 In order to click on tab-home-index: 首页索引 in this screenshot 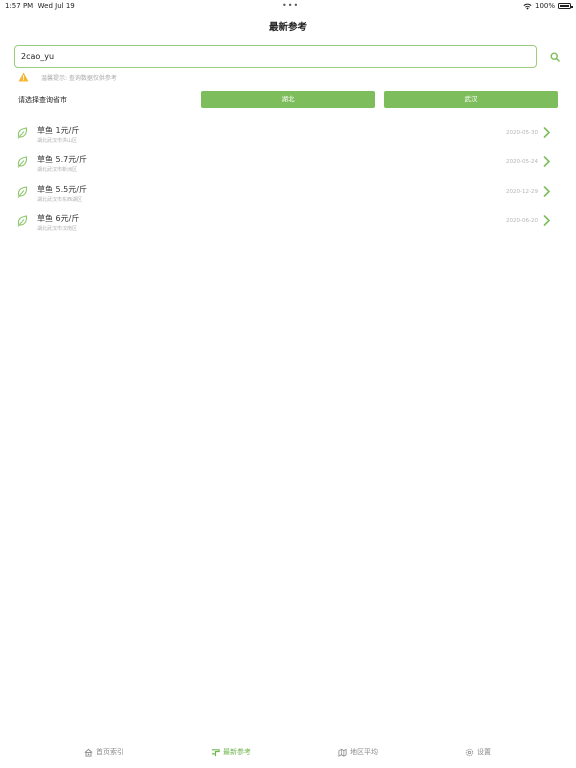, I will do `click(104, 752)`.